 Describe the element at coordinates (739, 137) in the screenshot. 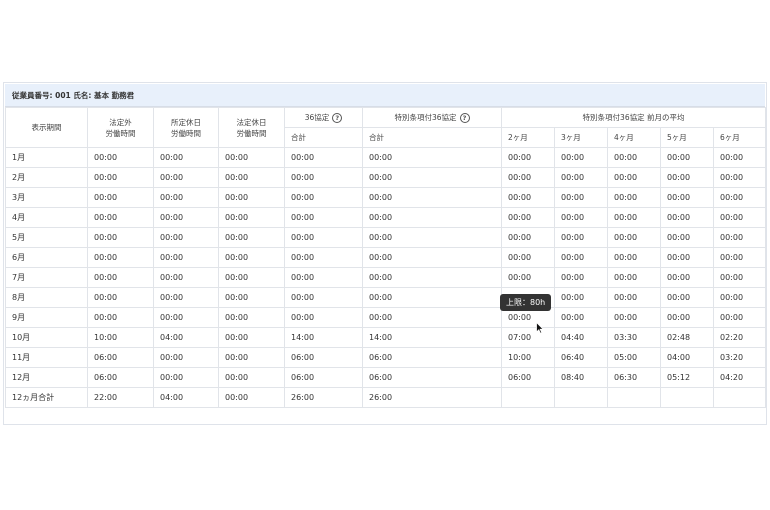

I see `header-avg-6months: 6ヶ月` at that location.